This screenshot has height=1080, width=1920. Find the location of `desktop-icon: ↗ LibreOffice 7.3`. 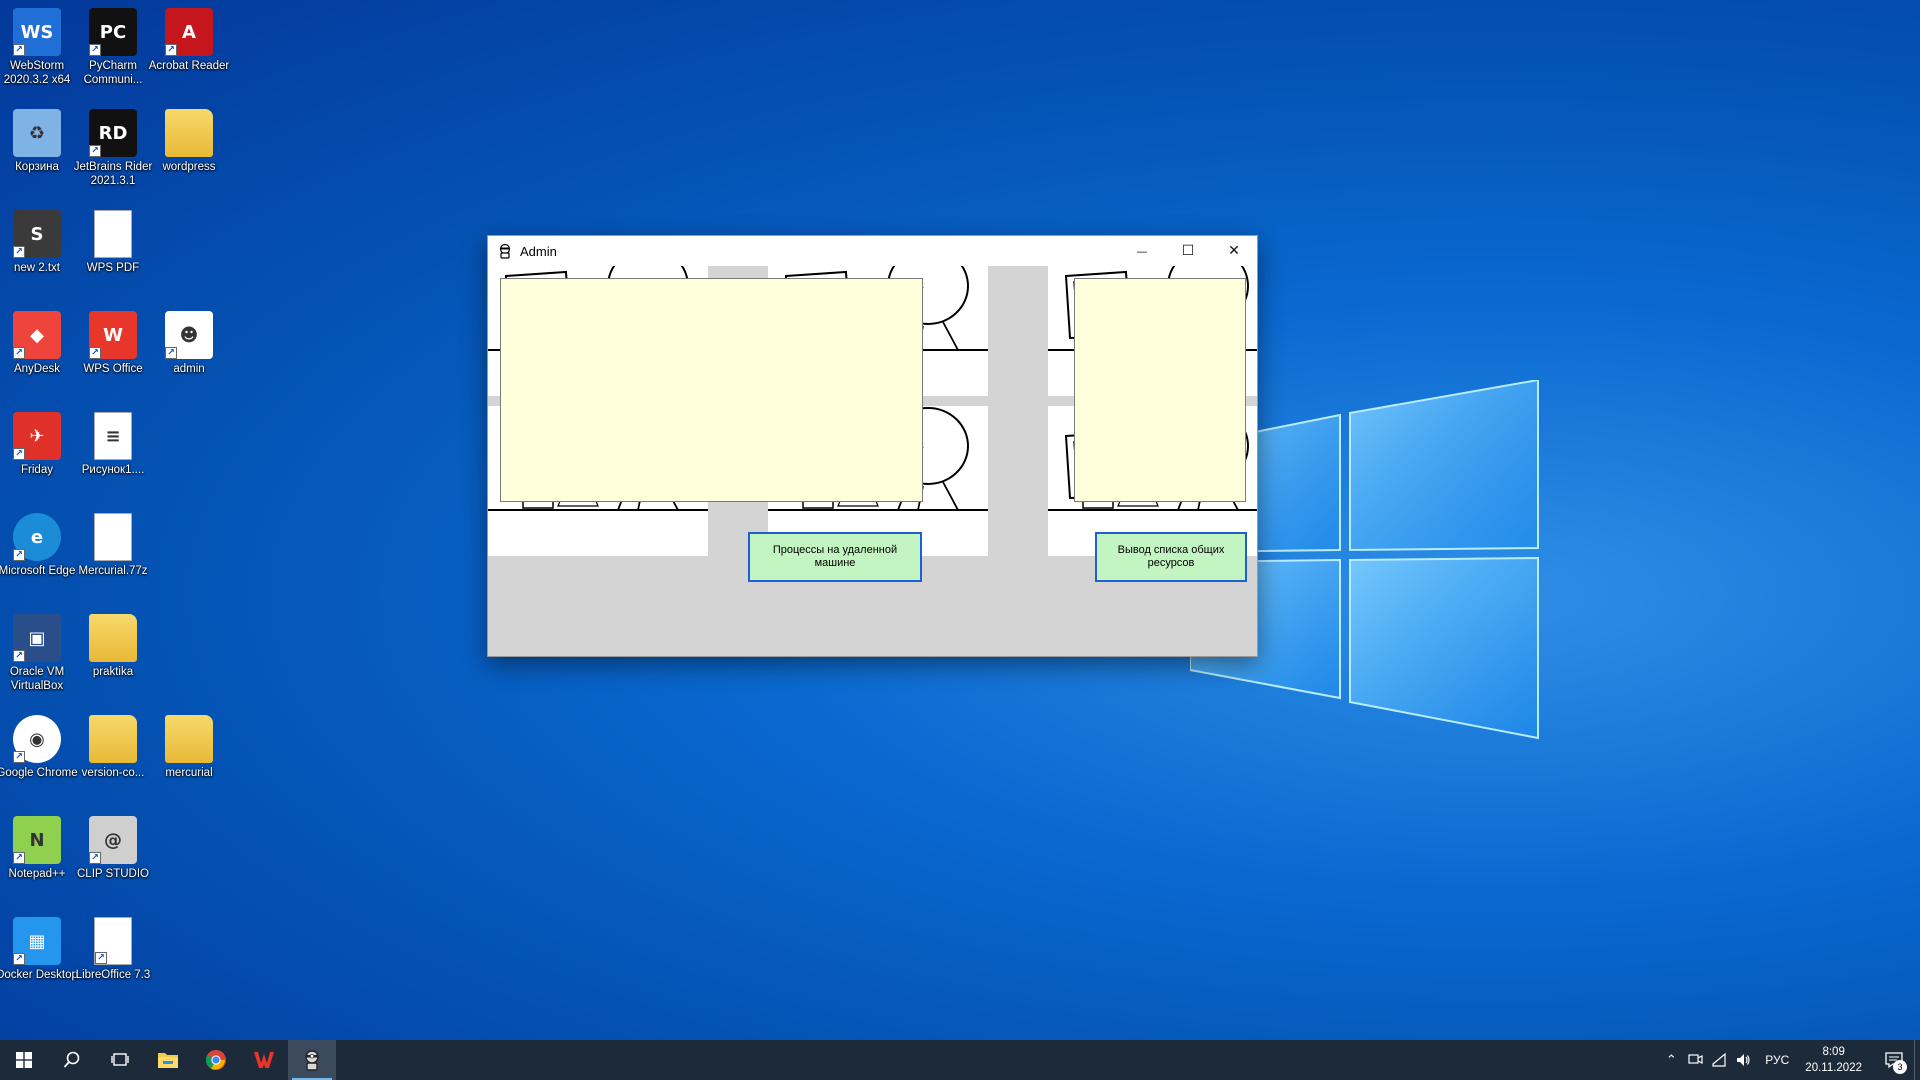

desktop-icon: ↗ LibreOffice 7.3 is located at coordinates (113, 965).